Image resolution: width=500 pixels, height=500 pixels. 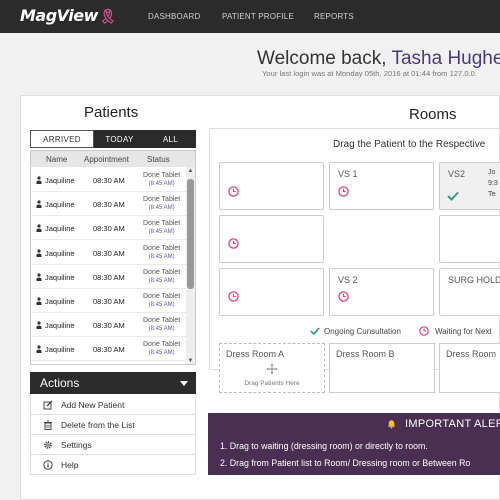 I want to click on trash-icon, so click(x=48, y=425).